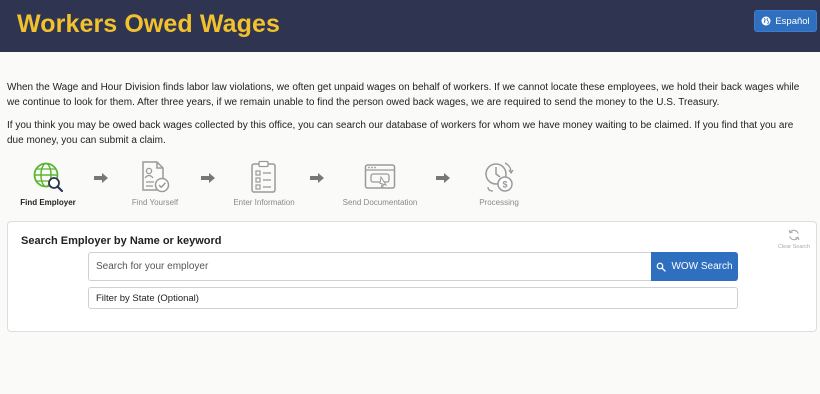 This screenshot has height=394, width=820. I want to click on clear-search-button: Clear Search, so click(794, 239).